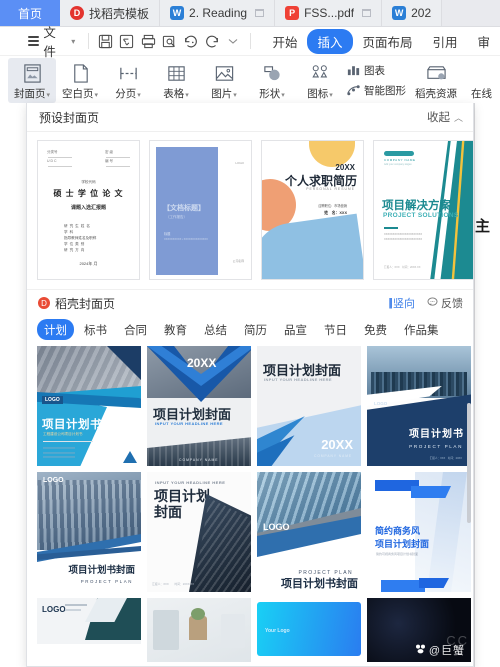 Image resolution: width=500 pixels, height=667 pixels. Describe the element at coordinates (215, 329) in the screenshot. I see `chip-summary: 总结` at that location.